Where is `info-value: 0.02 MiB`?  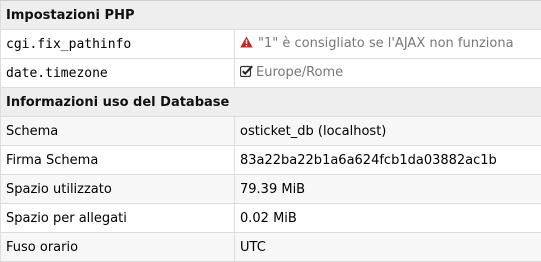 info-value: 0.02 MiB is located at coordinates (387, 218).